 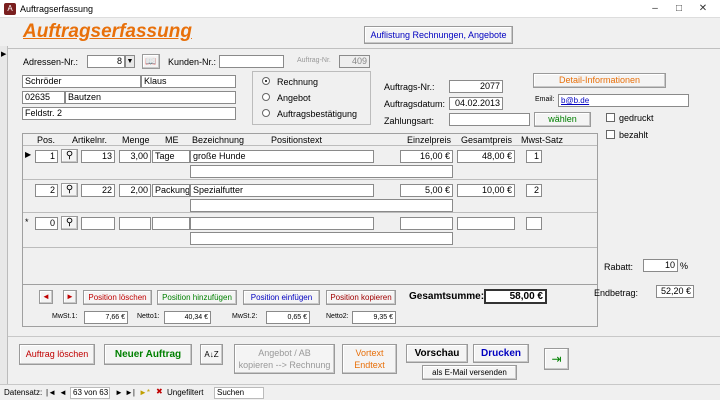 I want to click on bezahlt-label: bezahlt, so click(x=634, y=135).